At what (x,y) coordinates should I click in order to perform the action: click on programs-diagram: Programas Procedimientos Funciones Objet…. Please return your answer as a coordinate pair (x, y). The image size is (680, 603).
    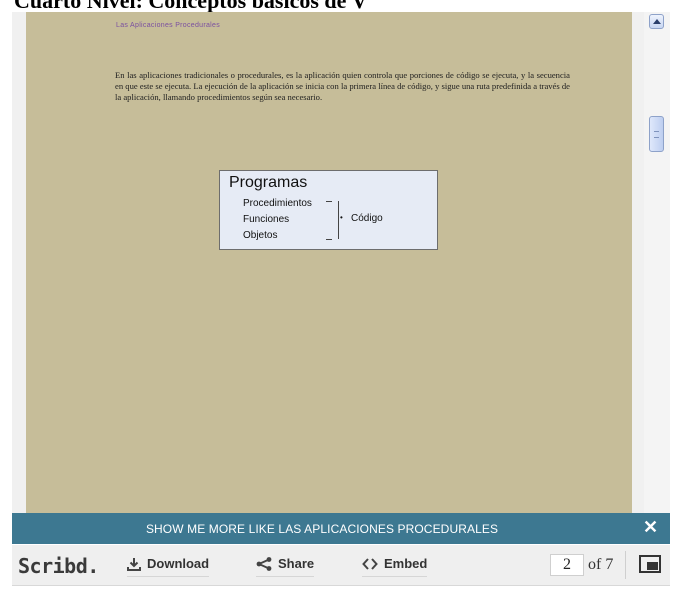
    Looking at the image, I should click on (328, 210).